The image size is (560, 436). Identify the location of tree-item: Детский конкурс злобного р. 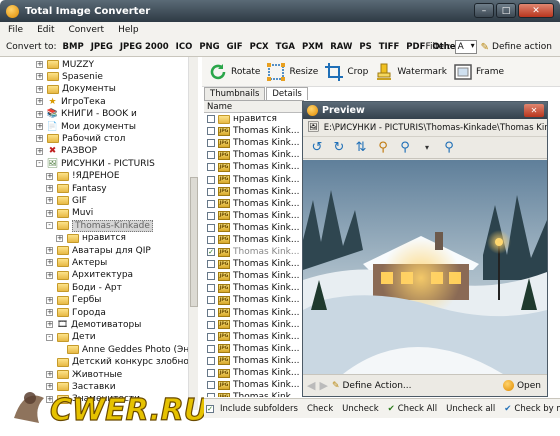
(121, 362).